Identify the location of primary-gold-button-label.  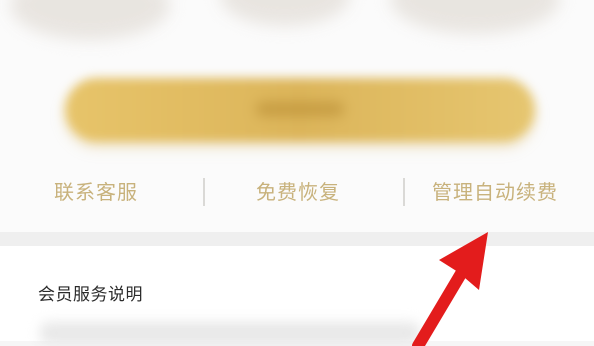
(300, 109).